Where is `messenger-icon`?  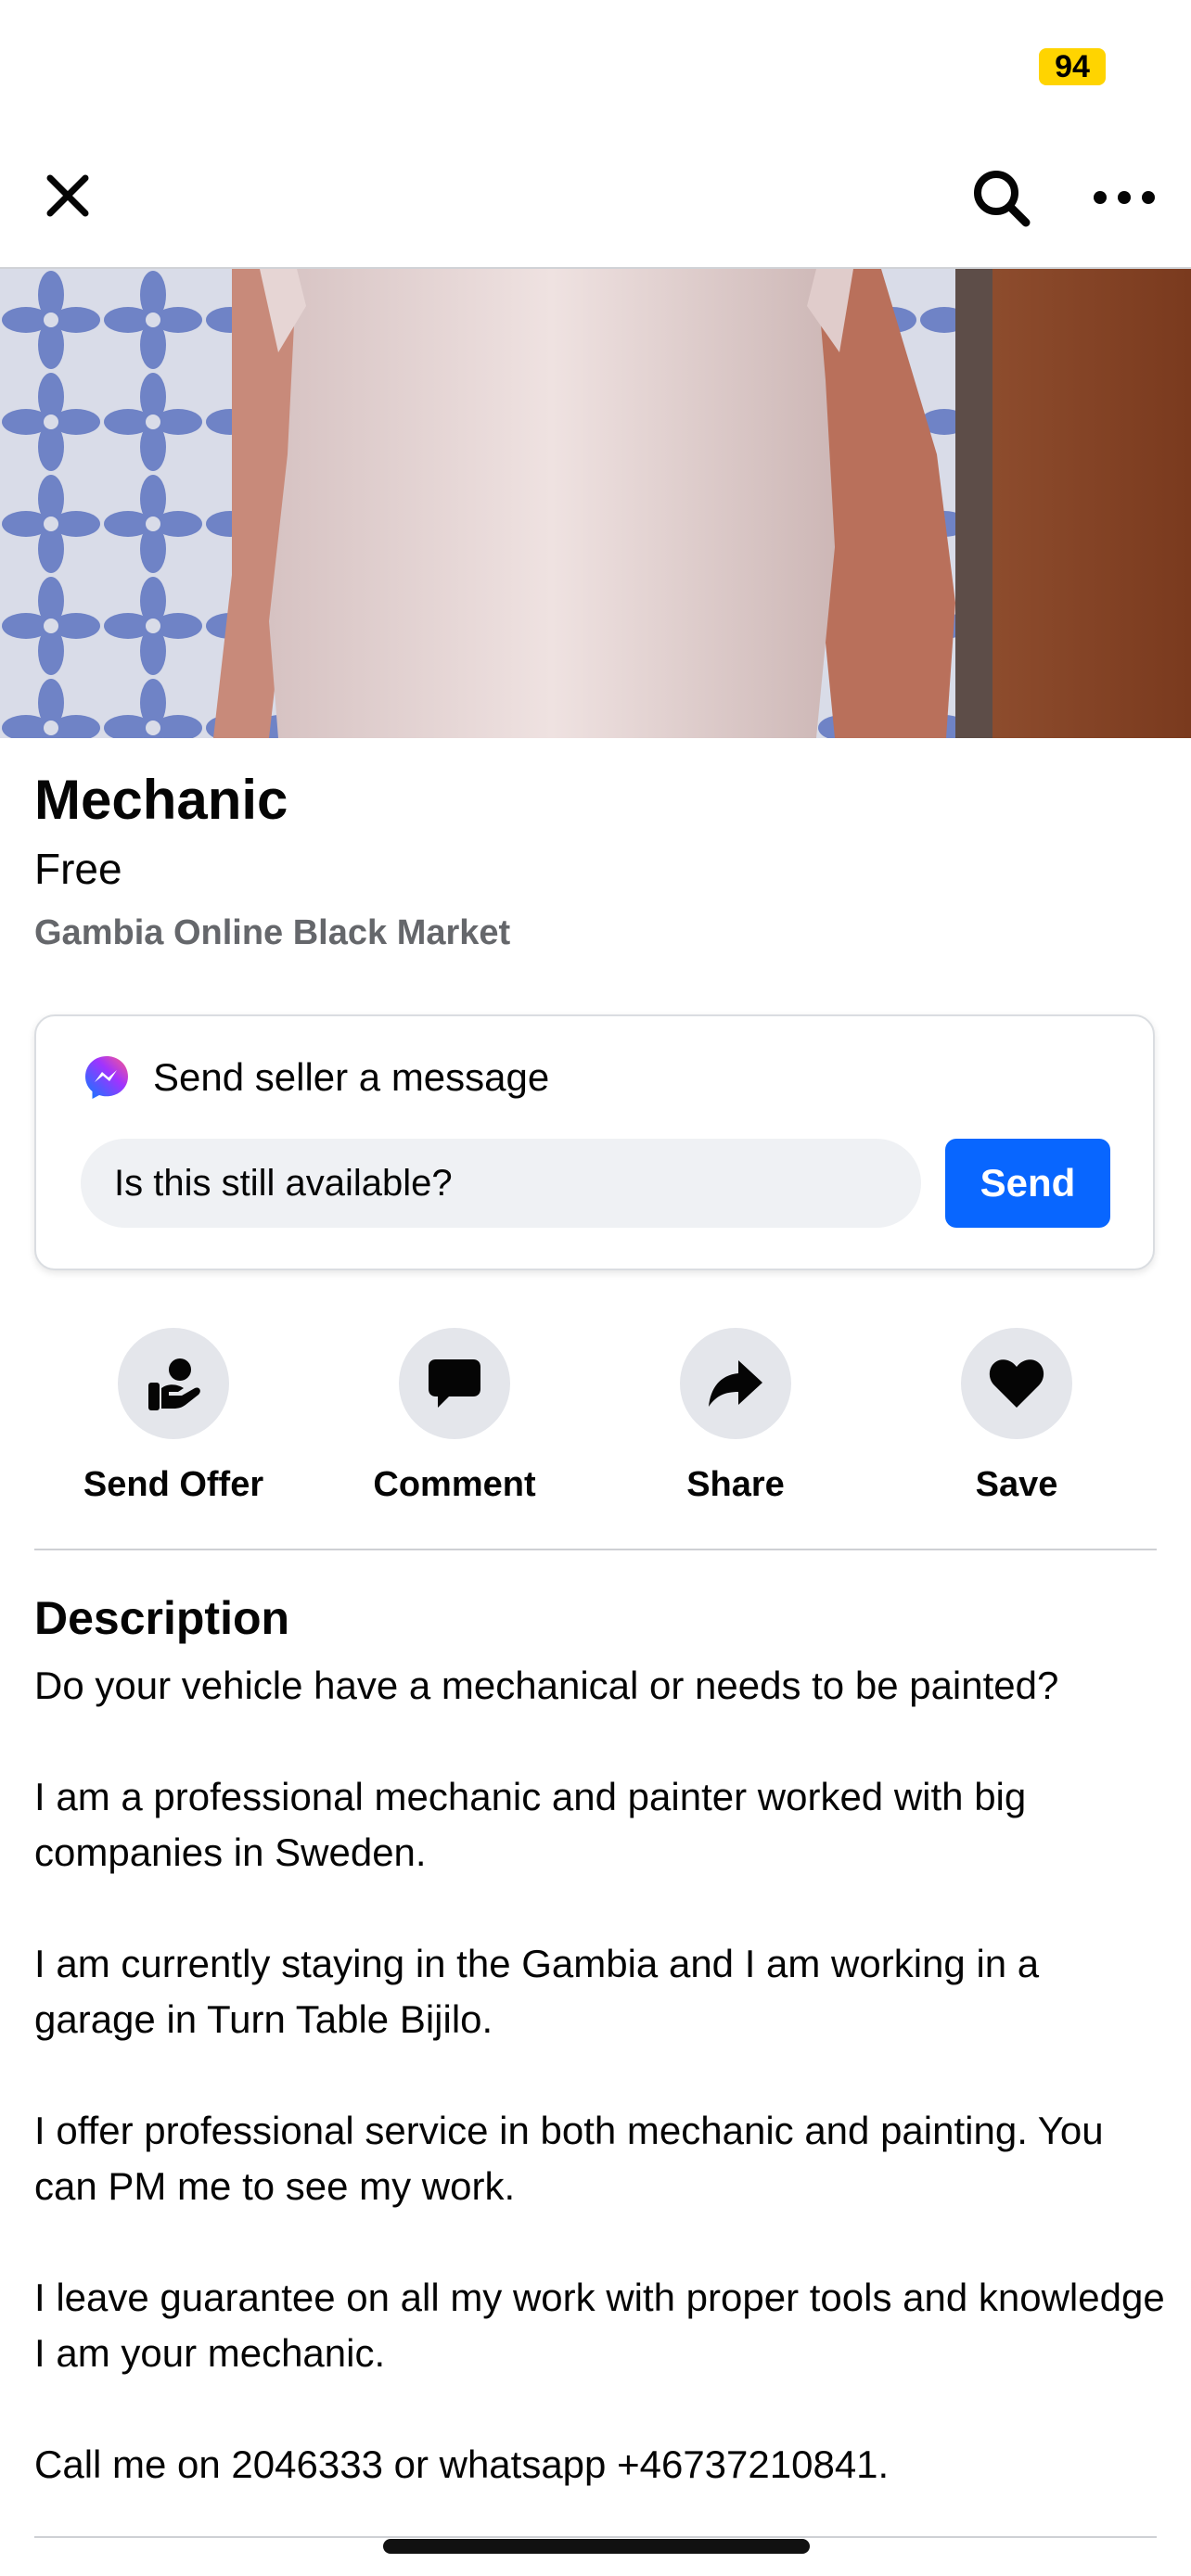
messenger-icon is located at coordinates (107, 1077).